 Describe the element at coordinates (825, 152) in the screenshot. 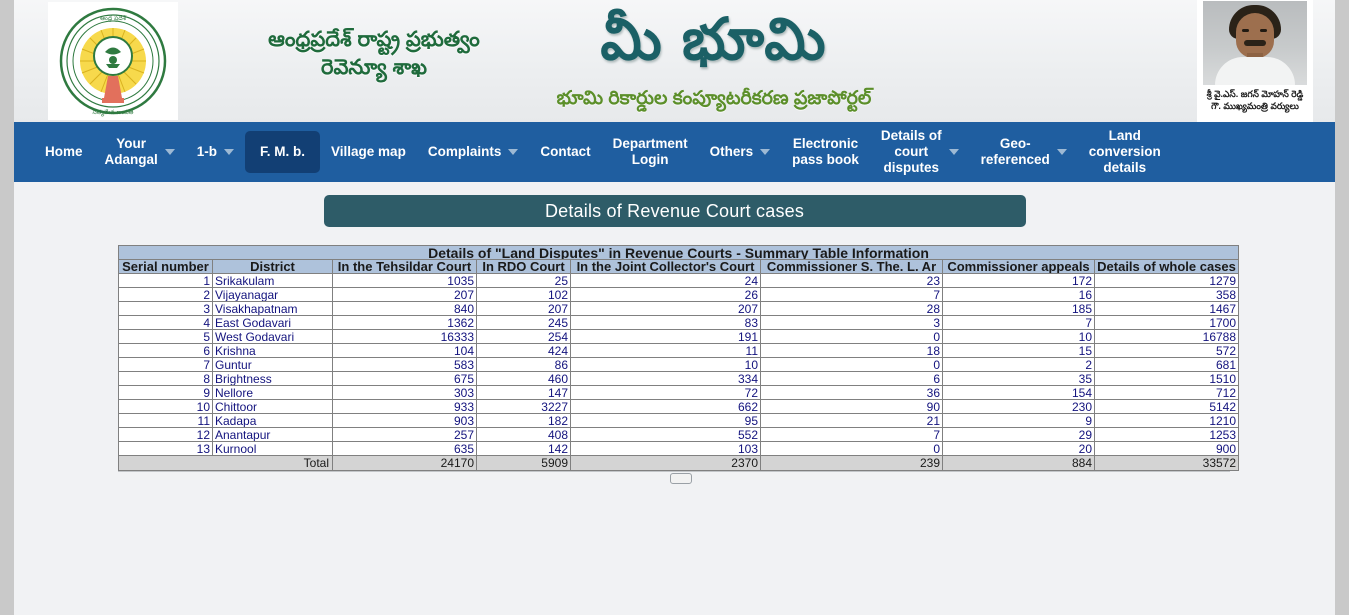

I see `nav-item-electronic-pass-book: Electronic pass book` at that location.